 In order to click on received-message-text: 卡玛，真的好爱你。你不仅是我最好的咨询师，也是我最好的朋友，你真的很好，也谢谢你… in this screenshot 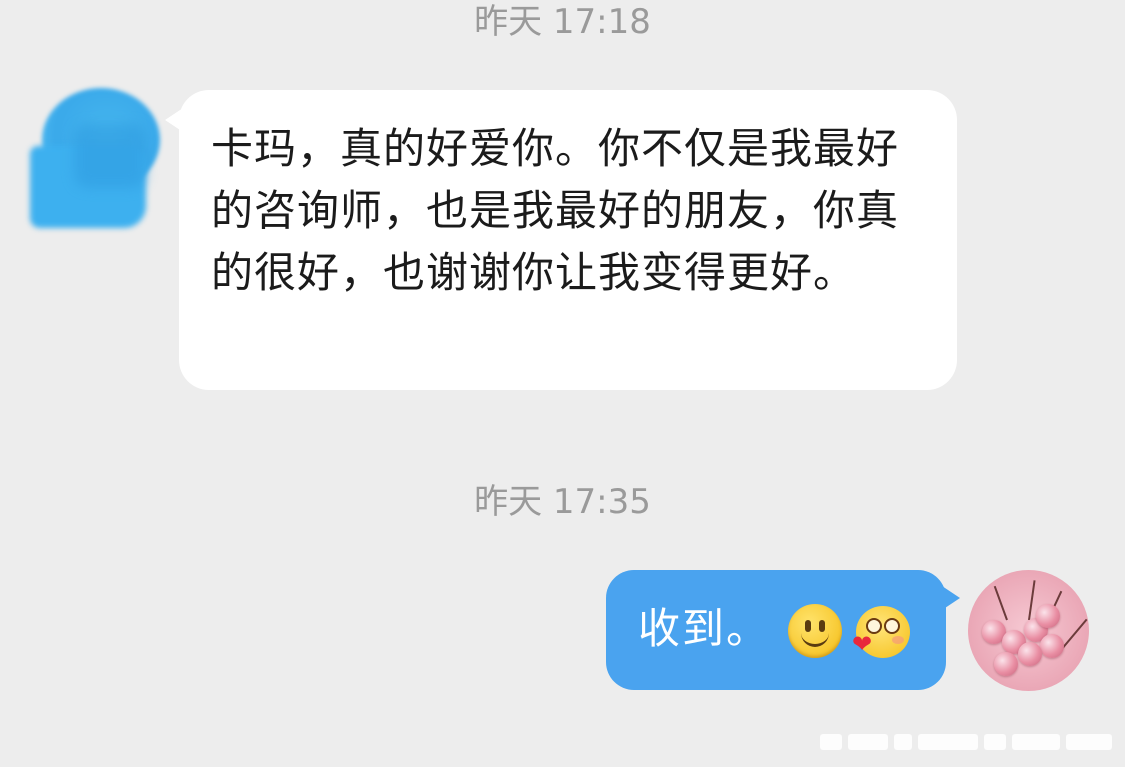, I will do `click(555, 210)`.